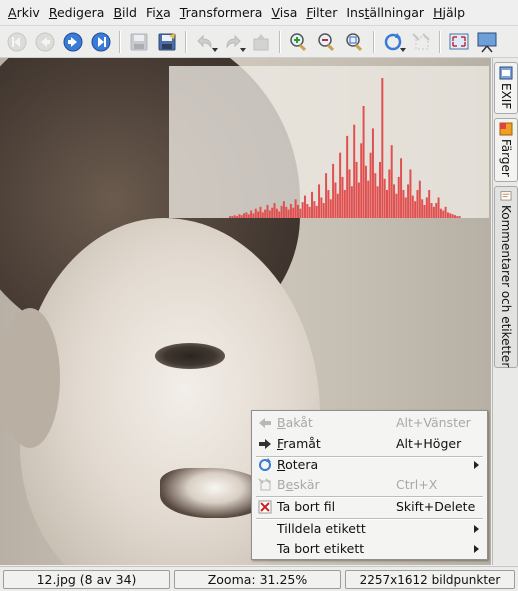  I want to click on last-image-button, so click(101, 42).